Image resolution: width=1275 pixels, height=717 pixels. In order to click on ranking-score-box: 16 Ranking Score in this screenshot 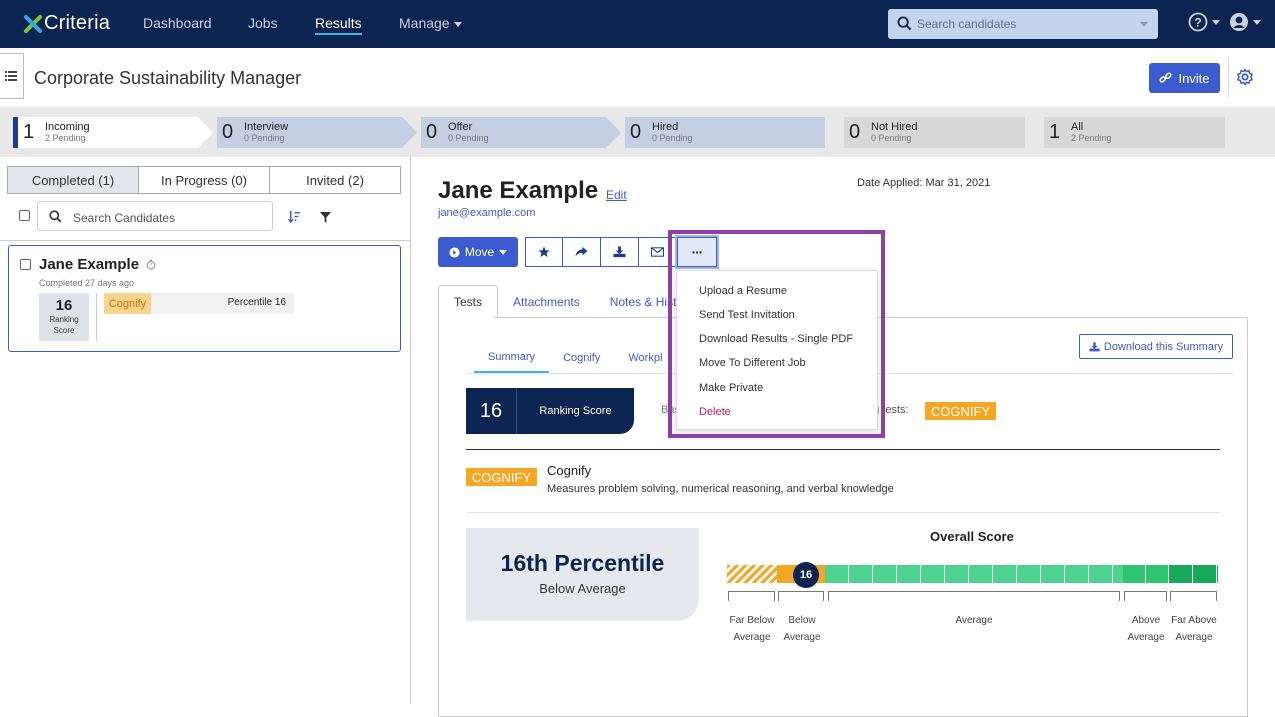, I will do `click(64, 317)`.